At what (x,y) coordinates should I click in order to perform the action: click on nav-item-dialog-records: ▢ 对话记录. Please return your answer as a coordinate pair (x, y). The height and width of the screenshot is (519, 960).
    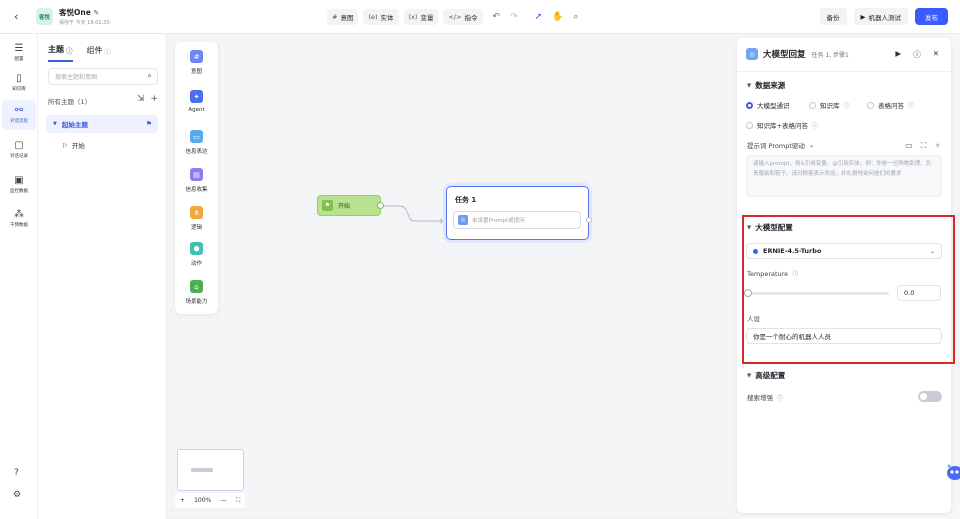
    Looking at the image, I should click on (19, 150).